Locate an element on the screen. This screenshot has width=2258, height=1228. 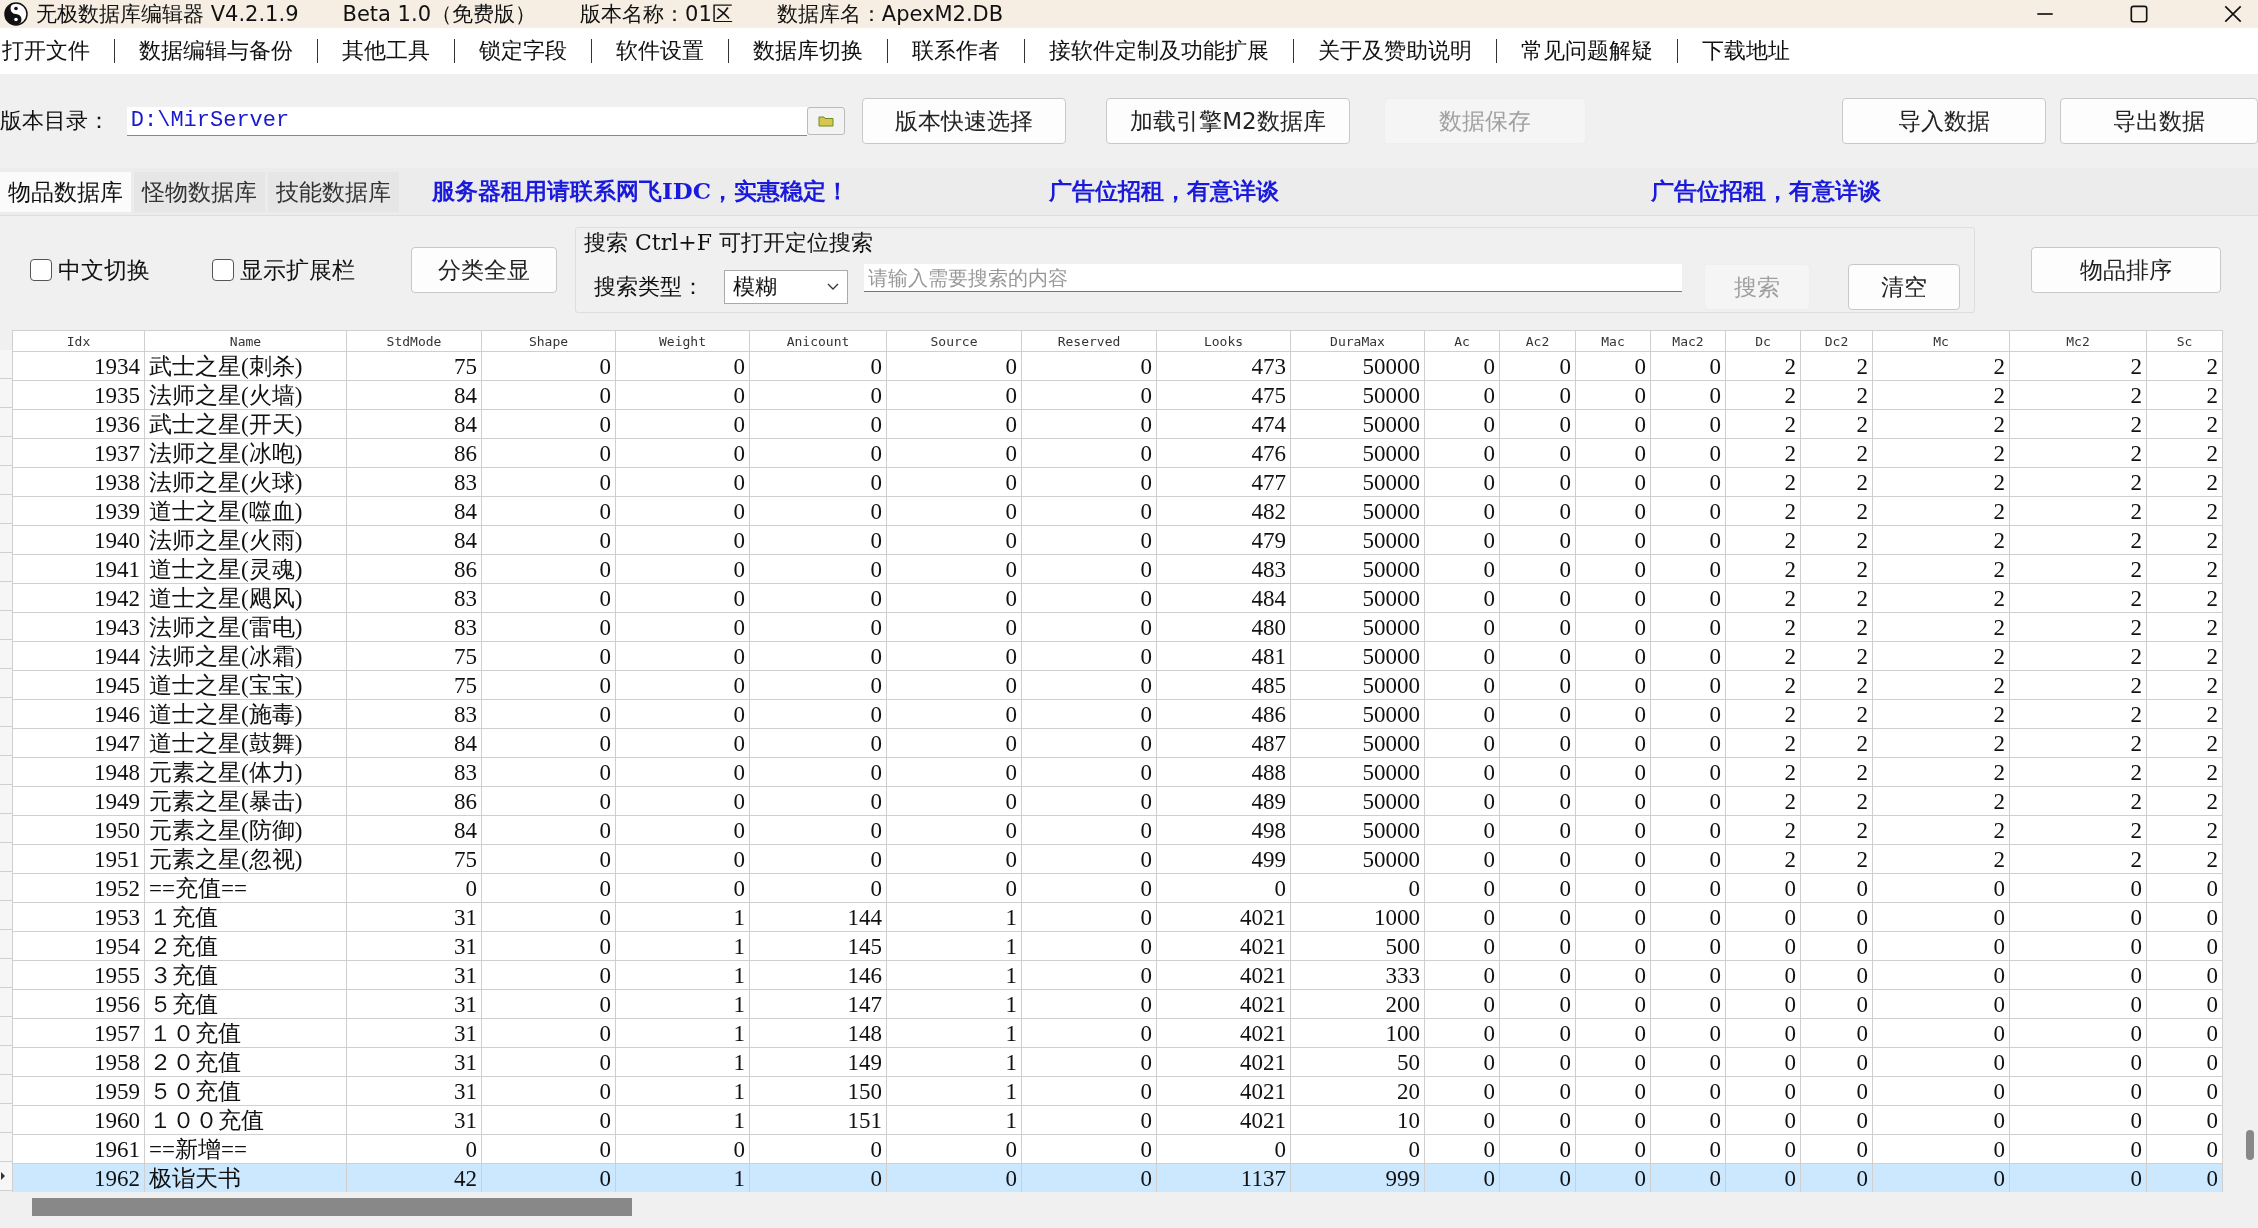
column-header: Anicount is located at coordinates (818, 341).